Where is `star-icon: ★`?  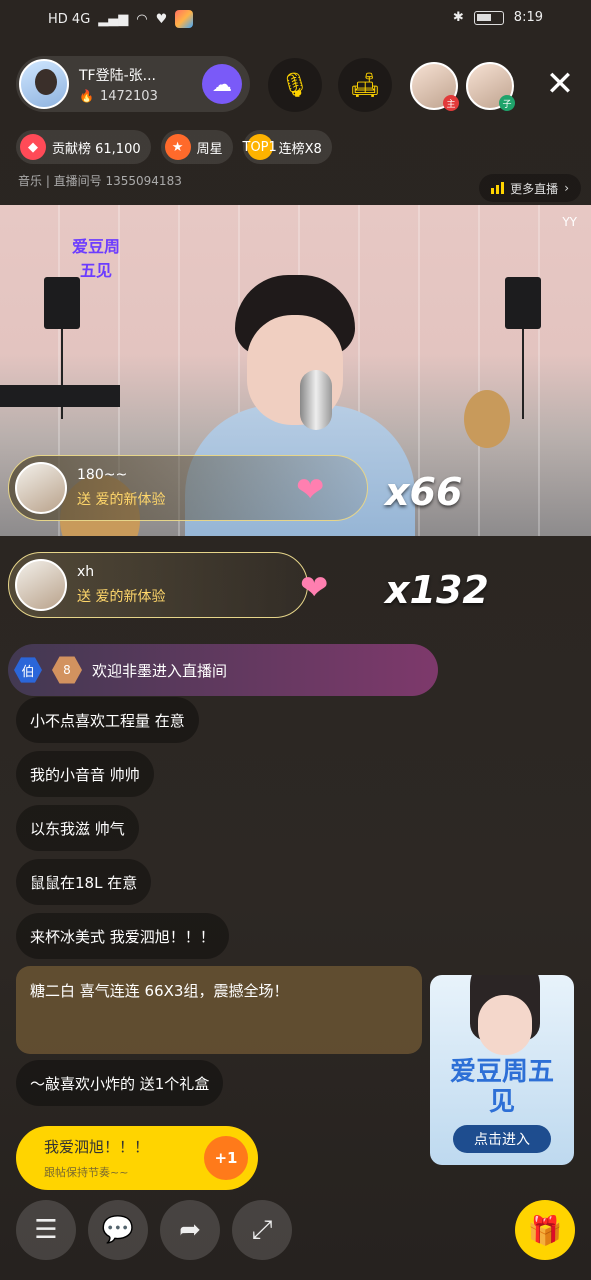
star-icon: ★ is located at coordinates (177, 147).